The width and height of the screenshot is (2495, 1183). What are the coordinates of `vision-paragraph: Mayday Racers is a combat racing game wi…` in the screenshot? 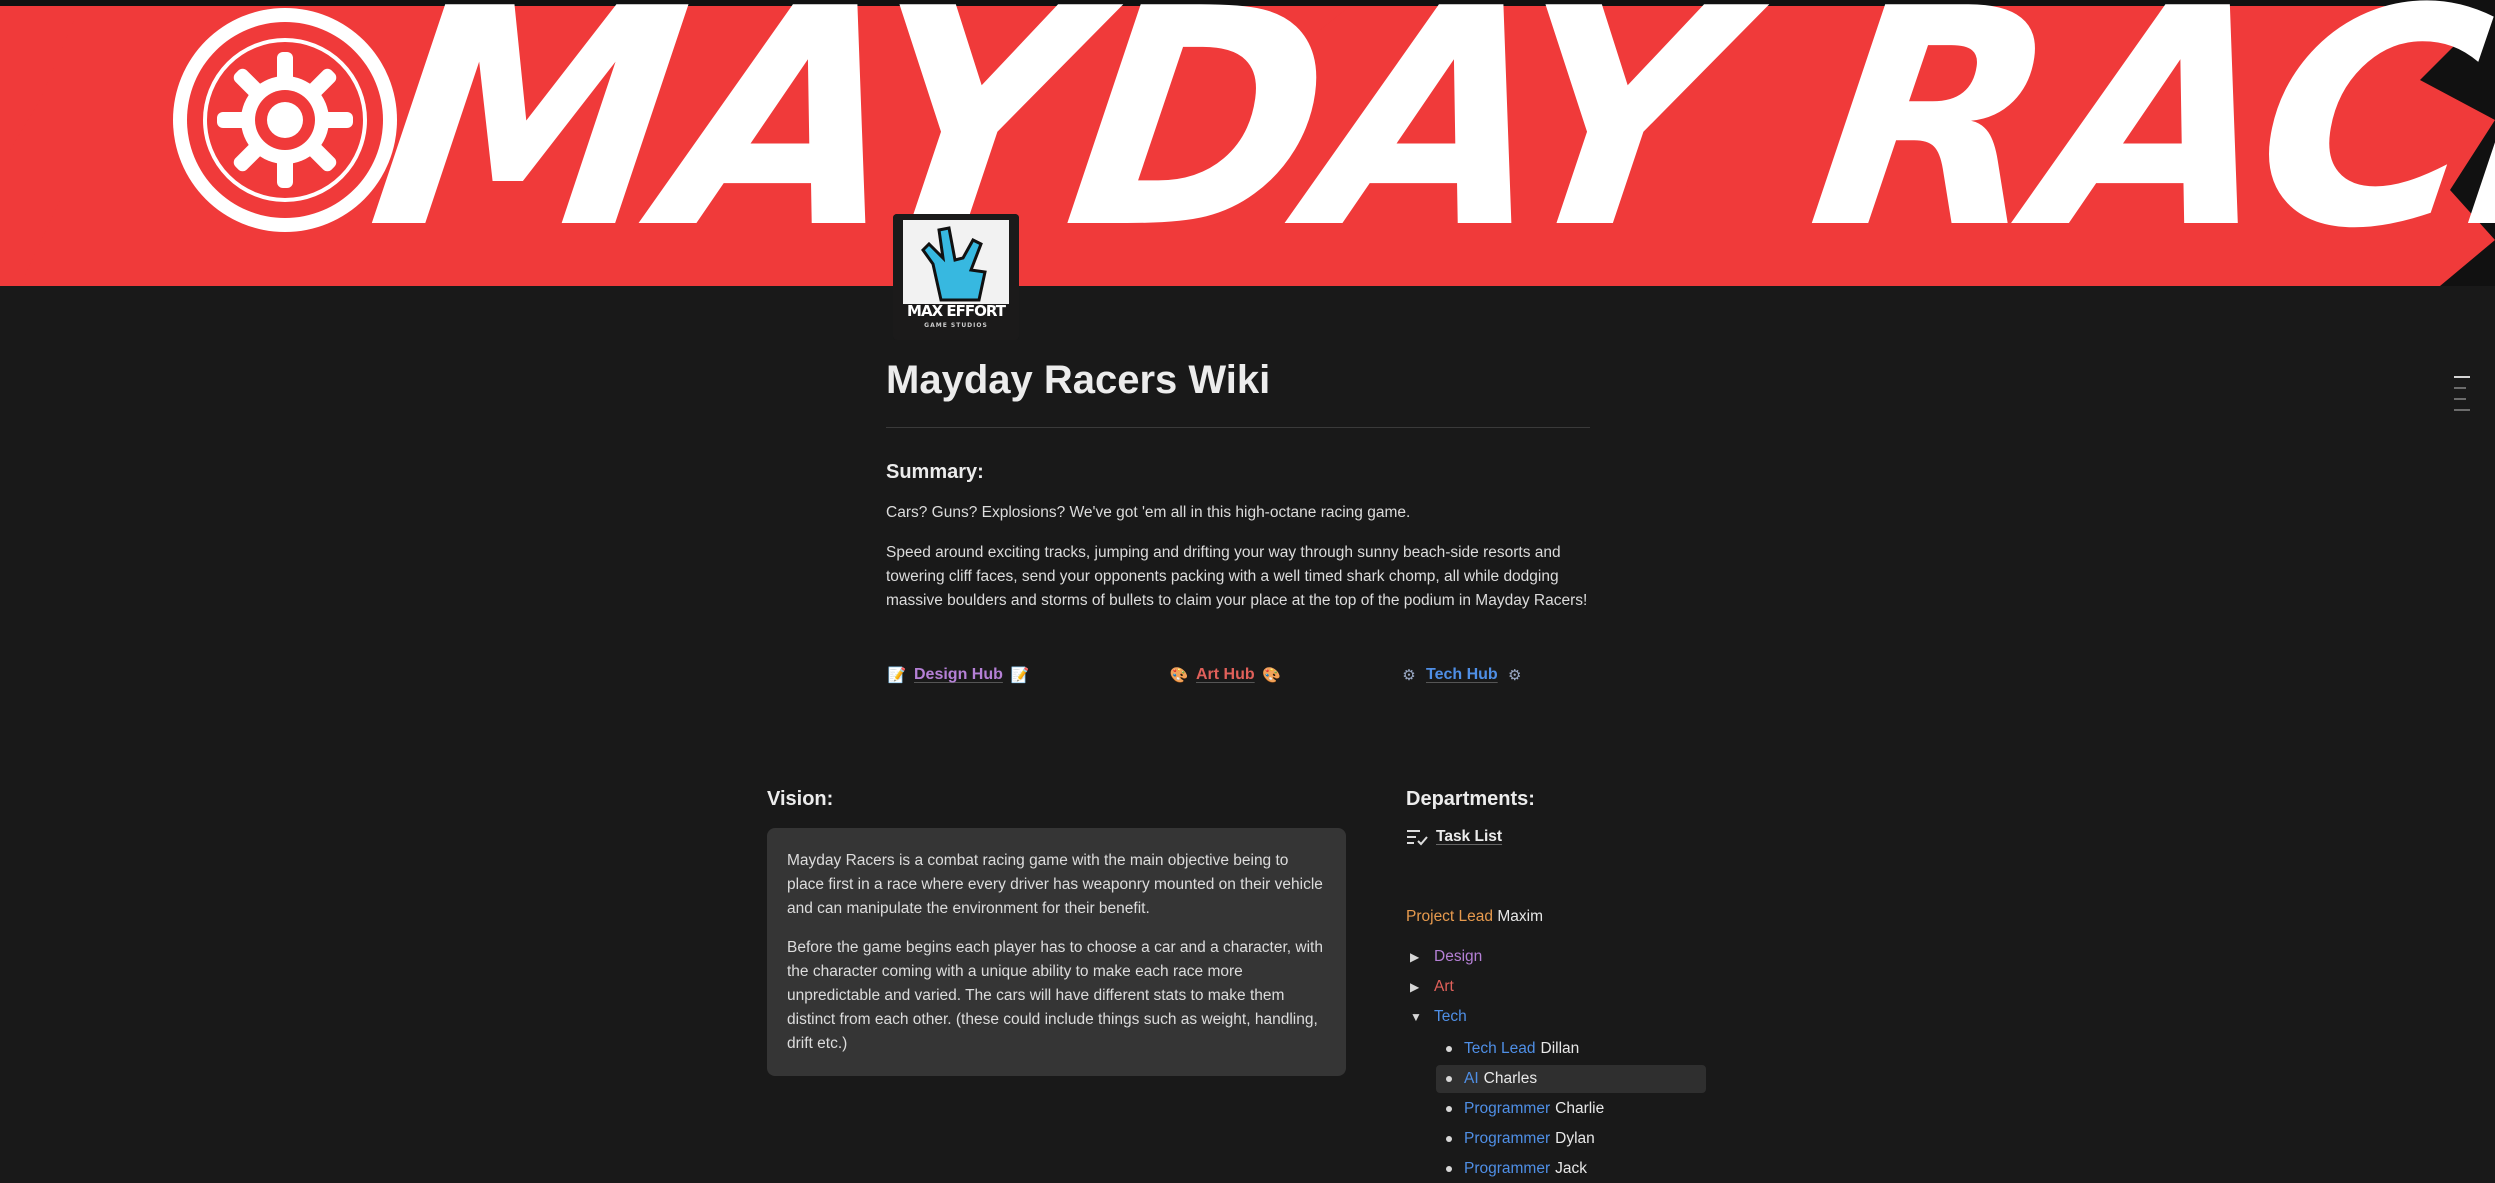 It's located at (1055, 884).